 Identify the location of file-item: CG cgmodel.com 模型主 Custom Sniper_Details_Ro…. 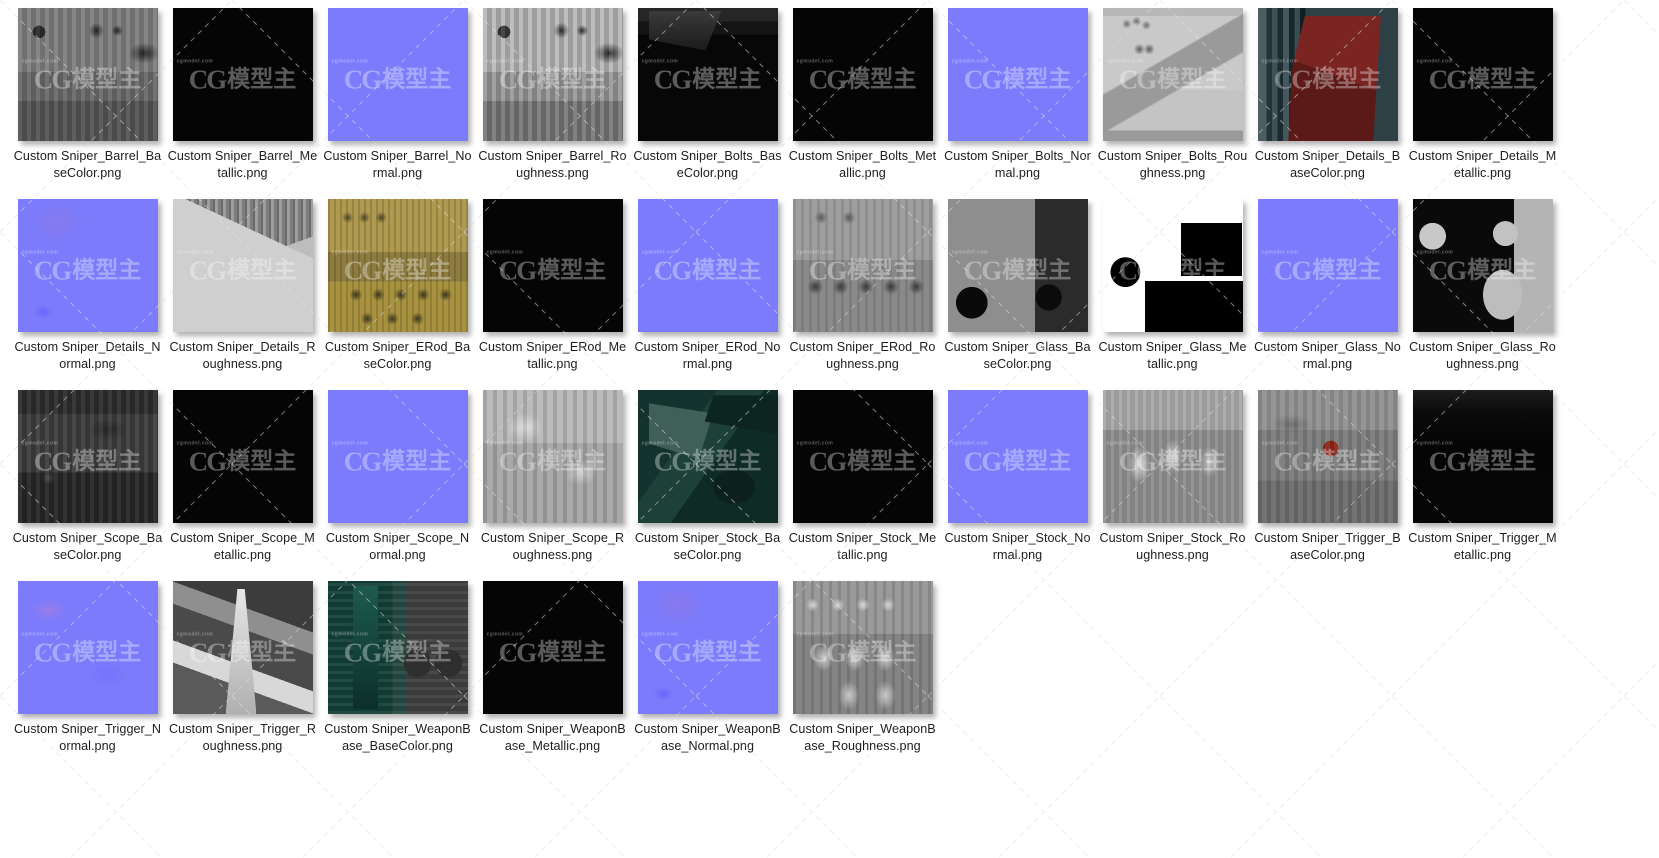
(242, 294).